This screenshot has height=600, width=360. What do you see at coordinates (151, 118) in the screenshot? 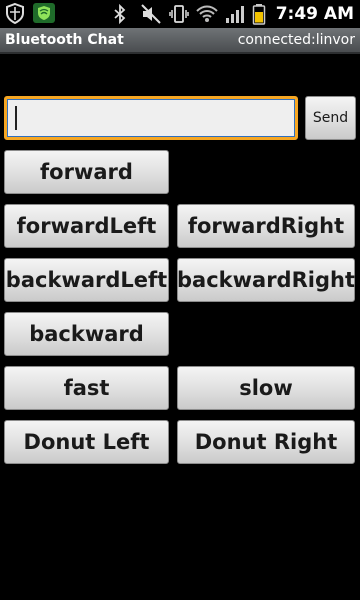
I see `message-input` at bounding box center [151, 118].